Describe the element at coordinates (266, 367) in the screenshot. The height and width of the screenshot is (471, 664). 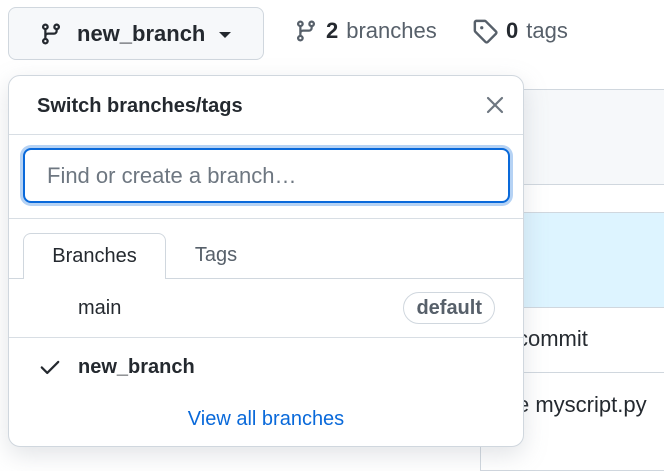
I see `branch-item-new-branch: new_branch` at that location.